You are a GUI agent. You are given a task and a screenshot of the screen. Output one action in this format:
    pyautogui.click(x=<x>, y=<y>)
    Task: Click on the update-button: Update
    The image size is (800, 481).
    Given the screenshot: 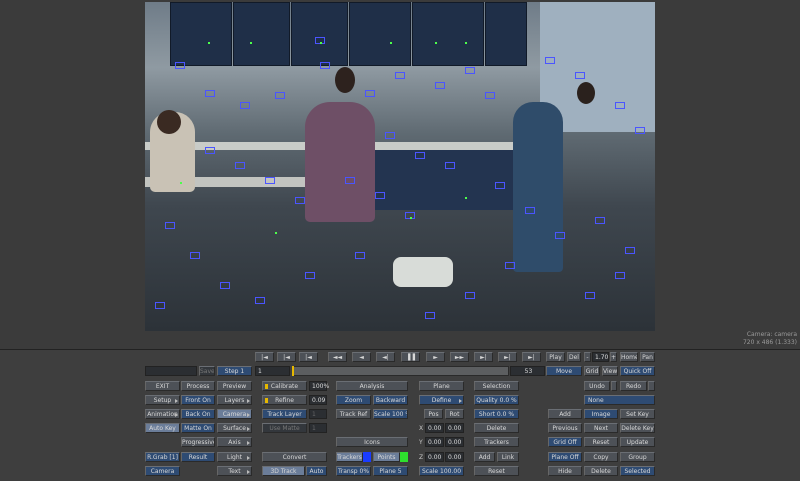 What is the action you would take?
    pyautogui.click(x=637, y=442)
    